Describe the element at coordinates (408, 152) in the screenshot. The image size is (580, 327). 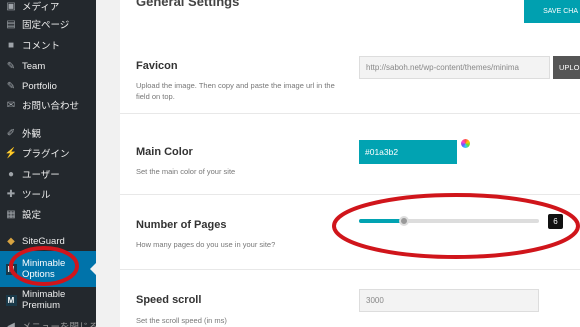
I see `main-color-input: #01a3b2` at that location.